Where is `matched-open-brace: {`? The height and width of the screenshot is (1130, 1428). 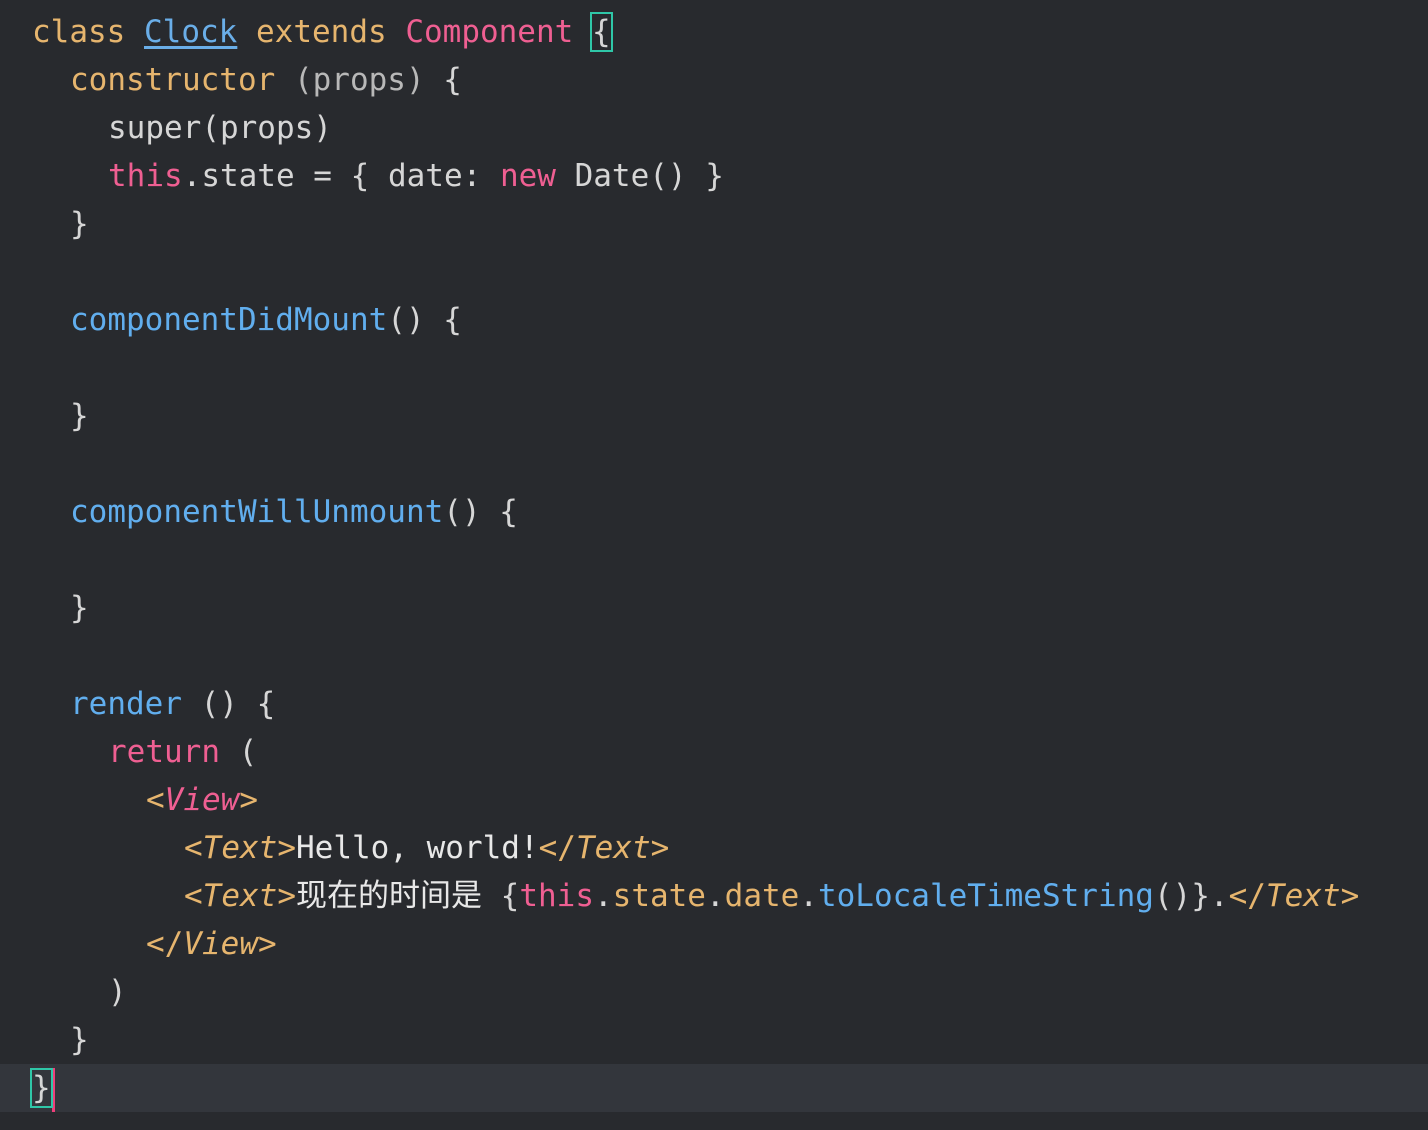 matched-open-brace: { is located at coordinates (601, 32).